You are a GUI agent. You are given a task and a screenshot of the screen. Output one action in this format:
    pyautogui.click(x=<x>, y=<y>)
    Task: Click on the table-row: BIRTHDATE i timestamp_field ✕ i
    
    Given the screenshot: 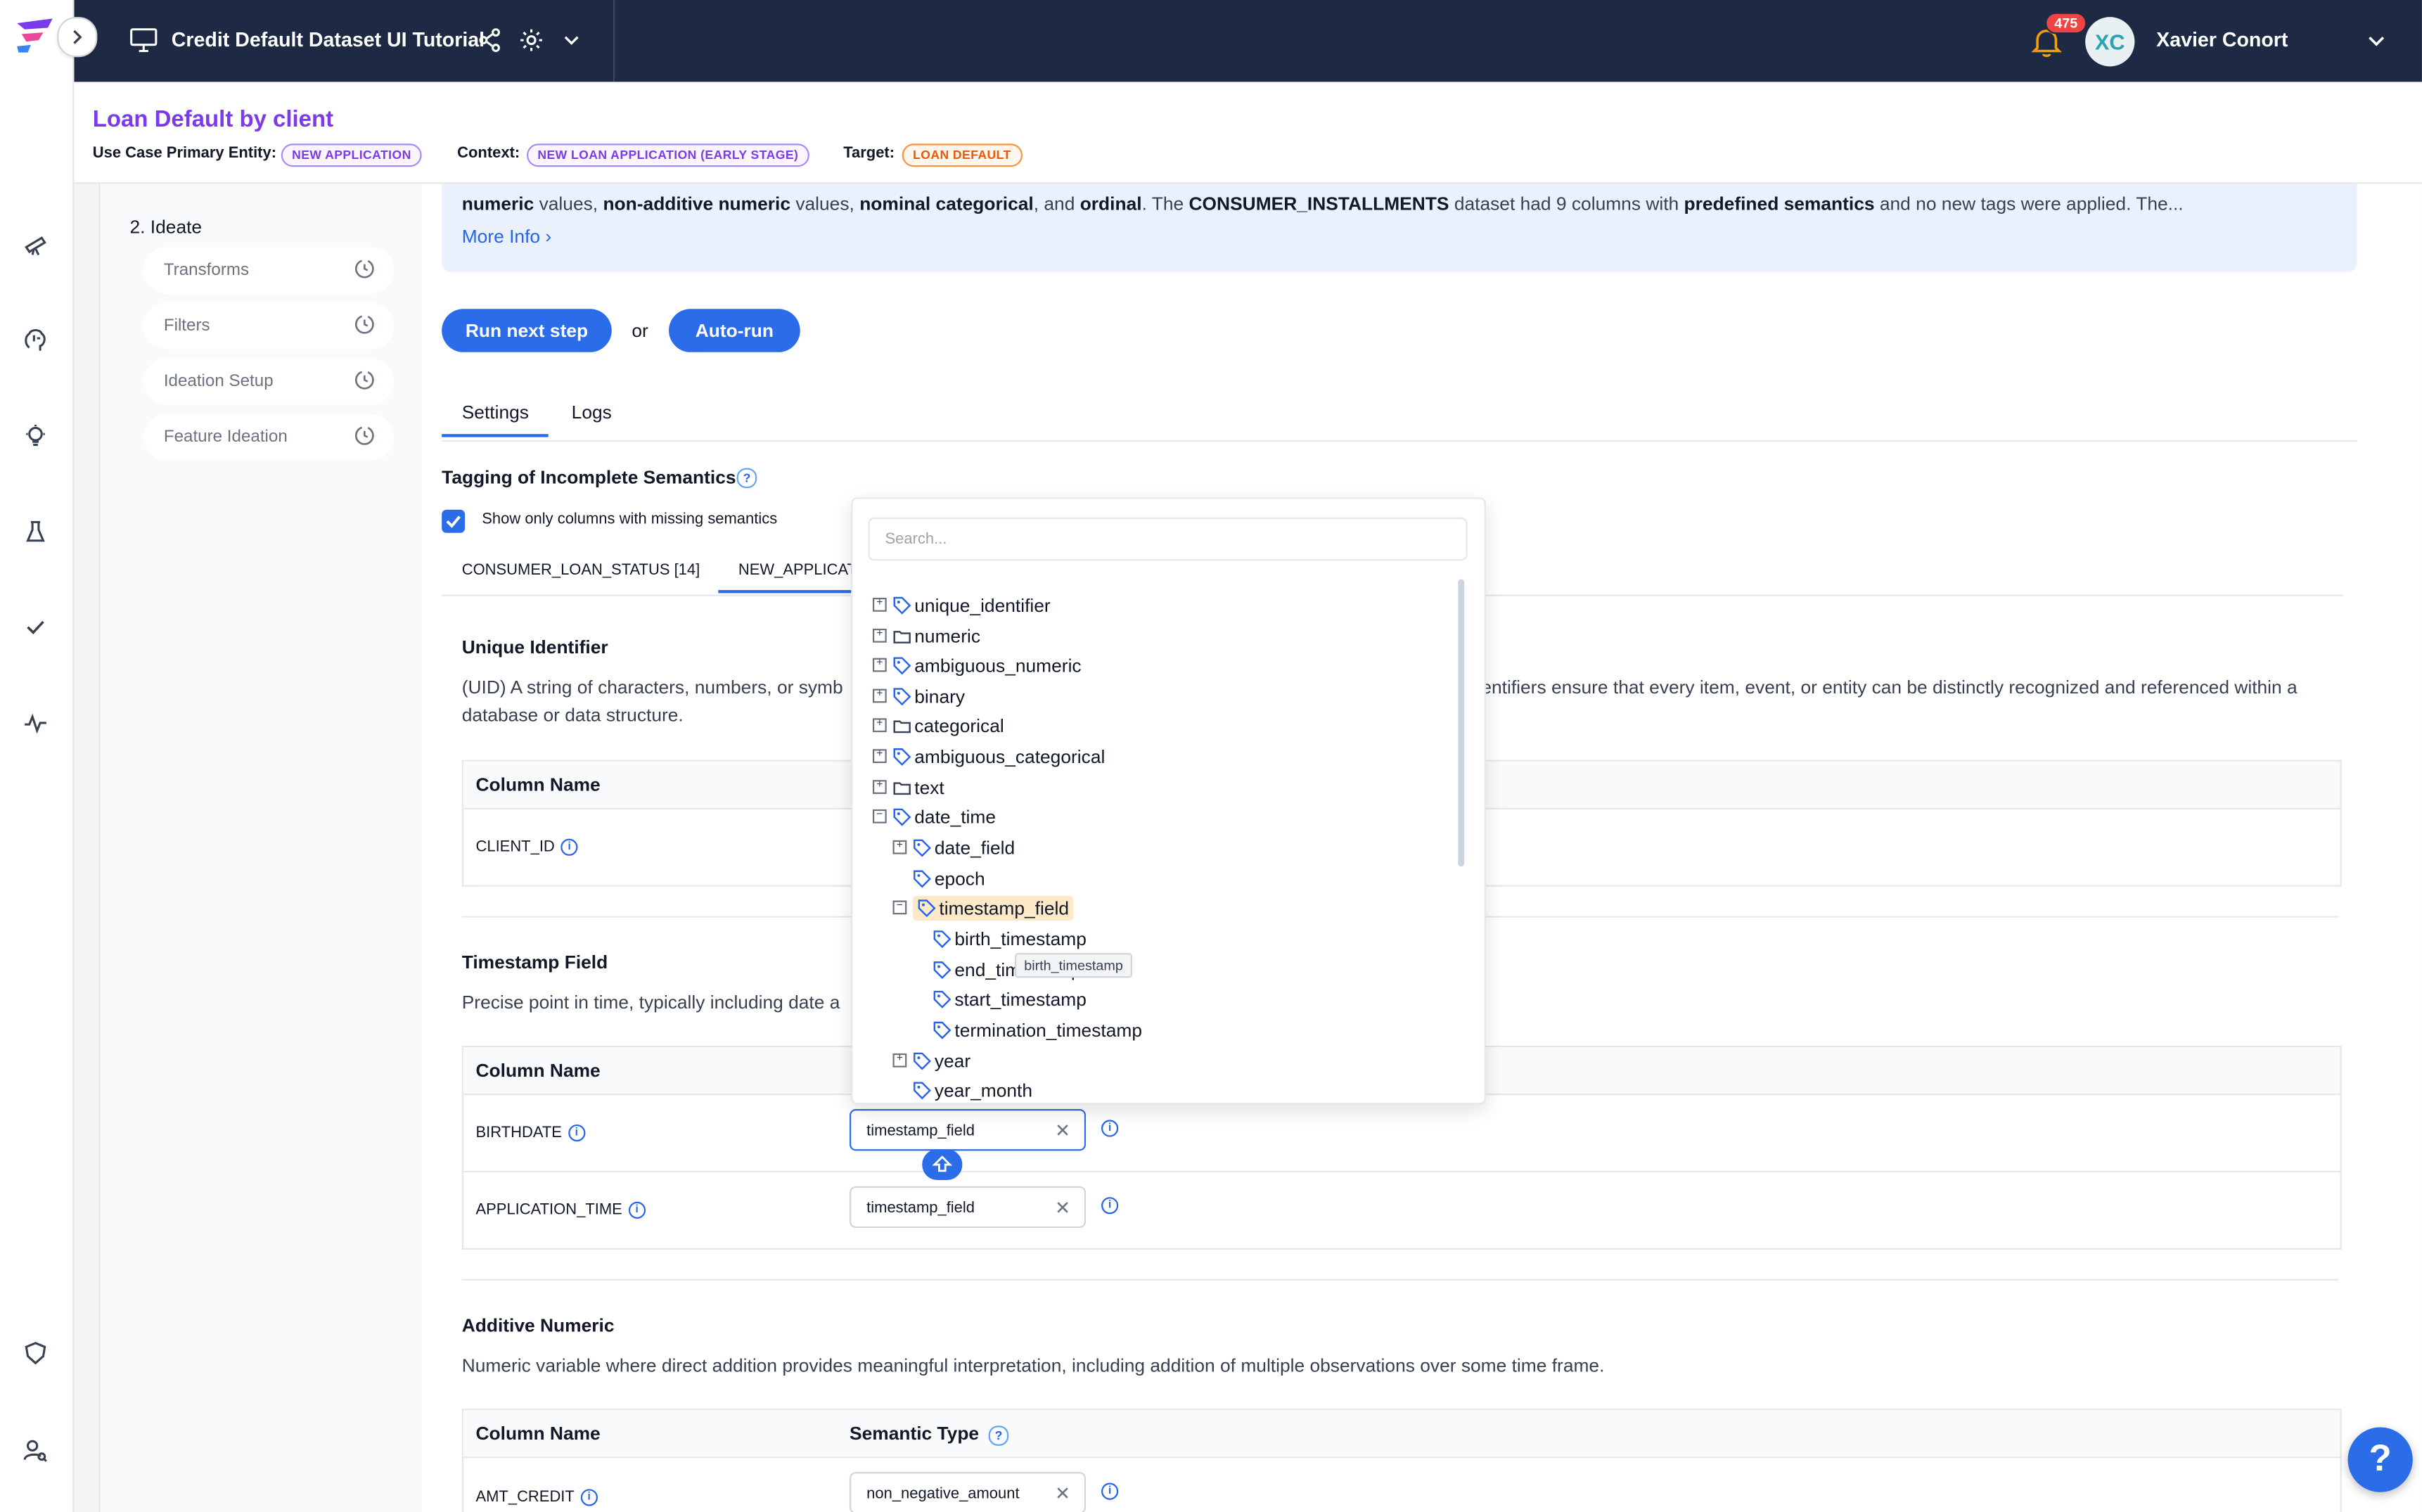 What is the action you would take?
    pyautogui.click(x=1401, y=1134)
    